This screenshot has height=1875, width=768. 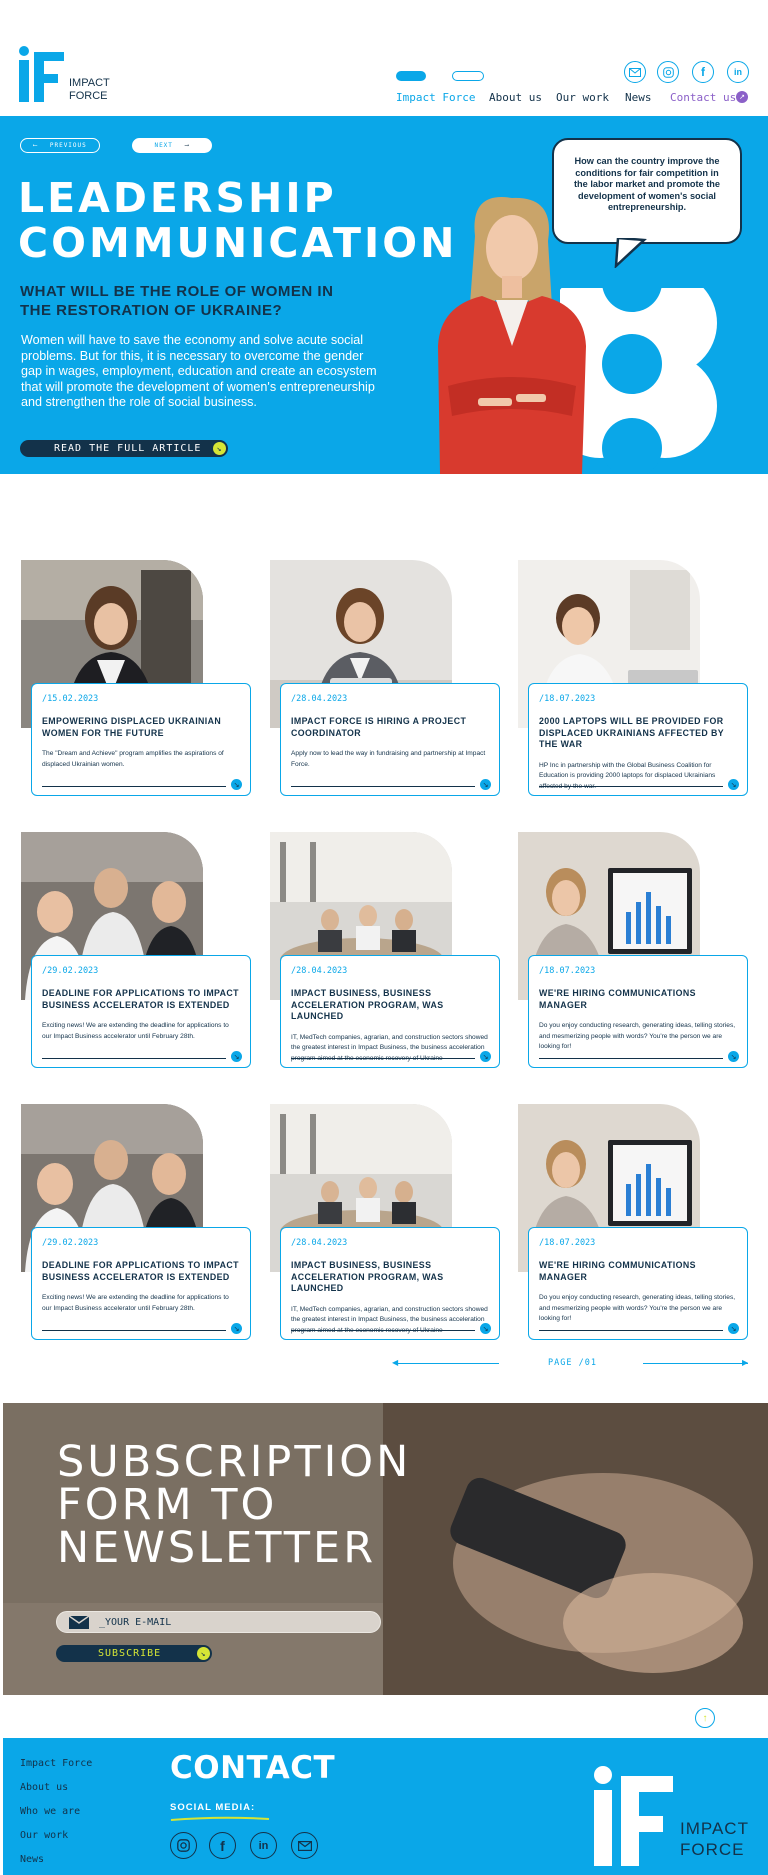 What do you see at coordinates (435, 97) in the screenshot?
I see `nav-impact-force: Impact Force` at bounding box center [435, 97].